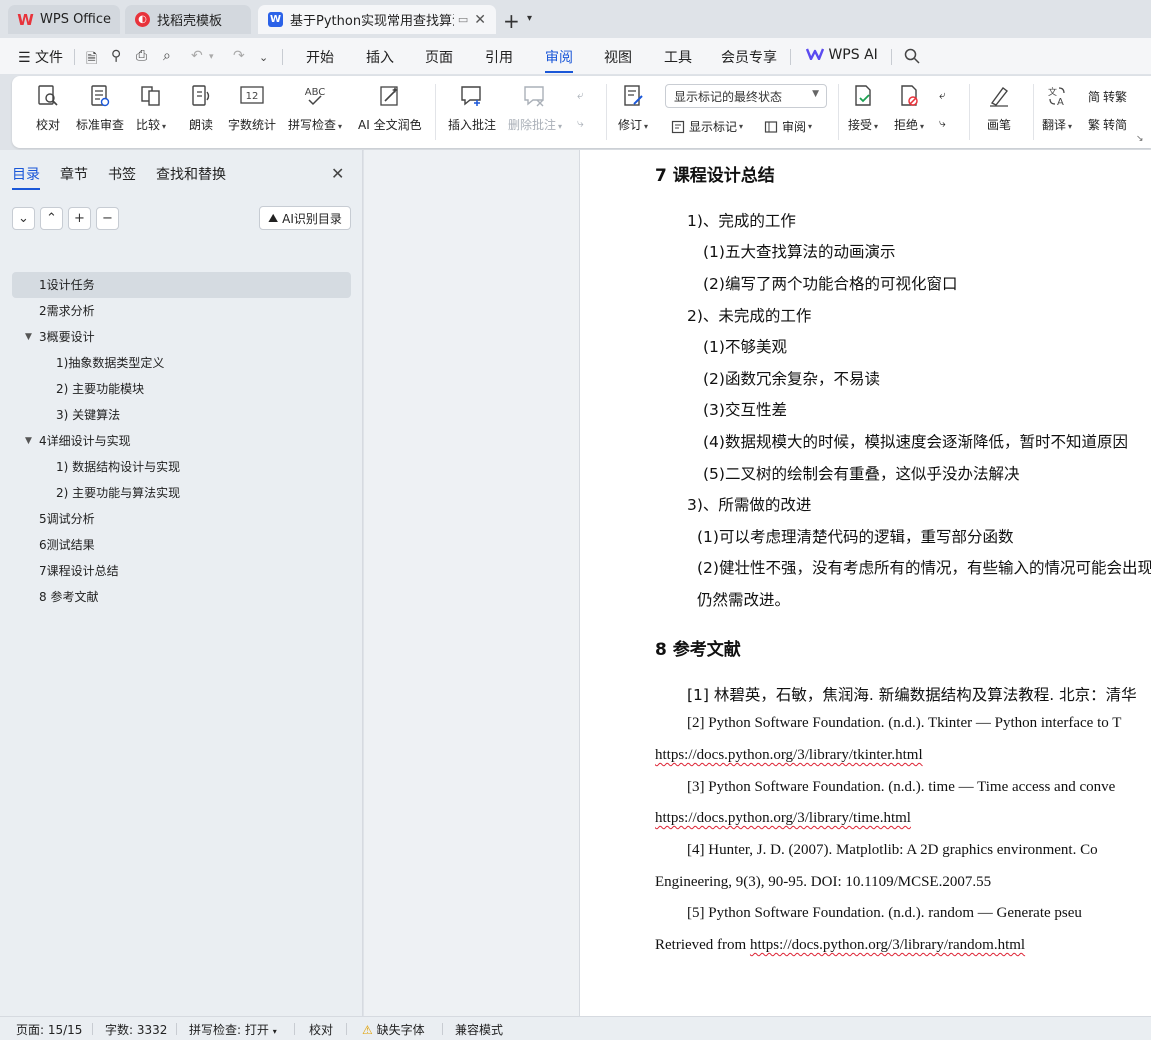 This screenshot has height=1040, width=1151. I want to click on to-traditional-button: 简转繁, so click(1107, 96).